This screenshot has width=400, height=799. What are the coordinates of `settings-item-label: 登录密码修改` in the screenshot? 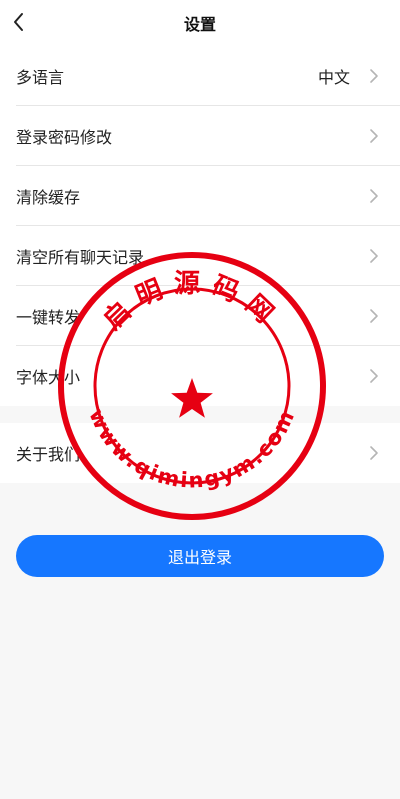 It's located at (64, 137).